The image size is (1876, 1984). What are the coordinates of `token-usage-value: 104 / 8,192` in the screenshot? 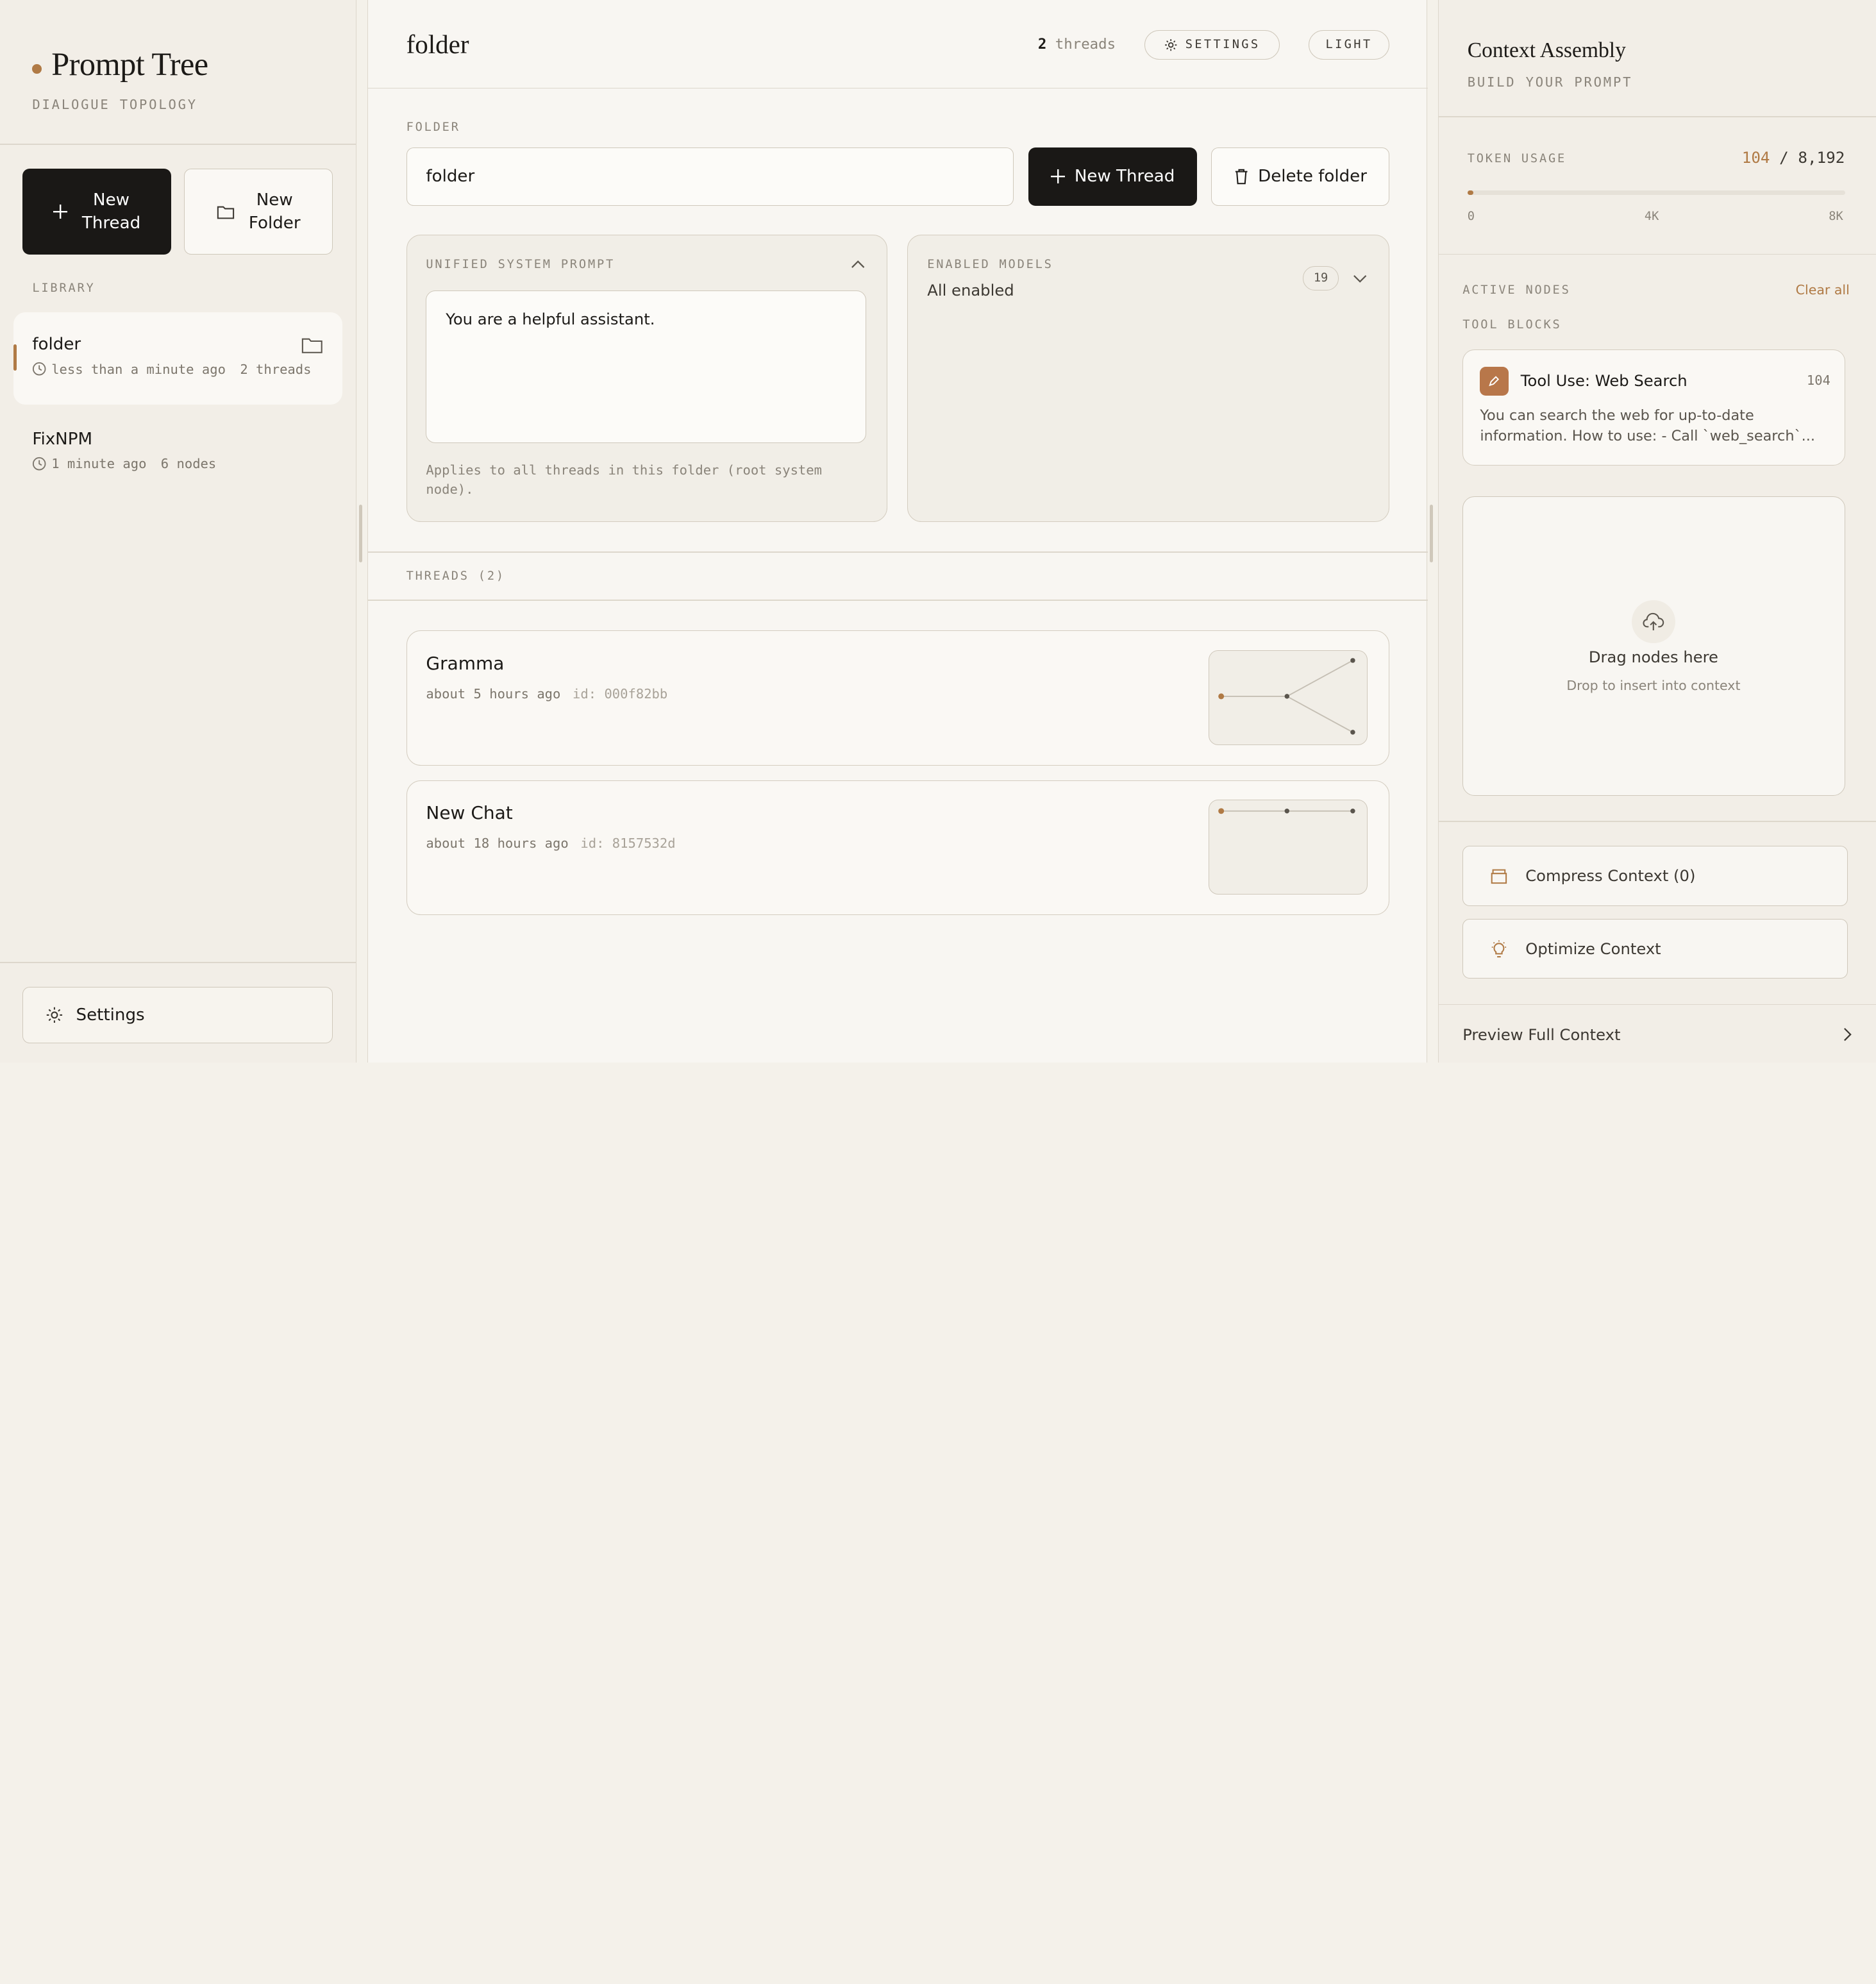 It's located at (1793, 158).